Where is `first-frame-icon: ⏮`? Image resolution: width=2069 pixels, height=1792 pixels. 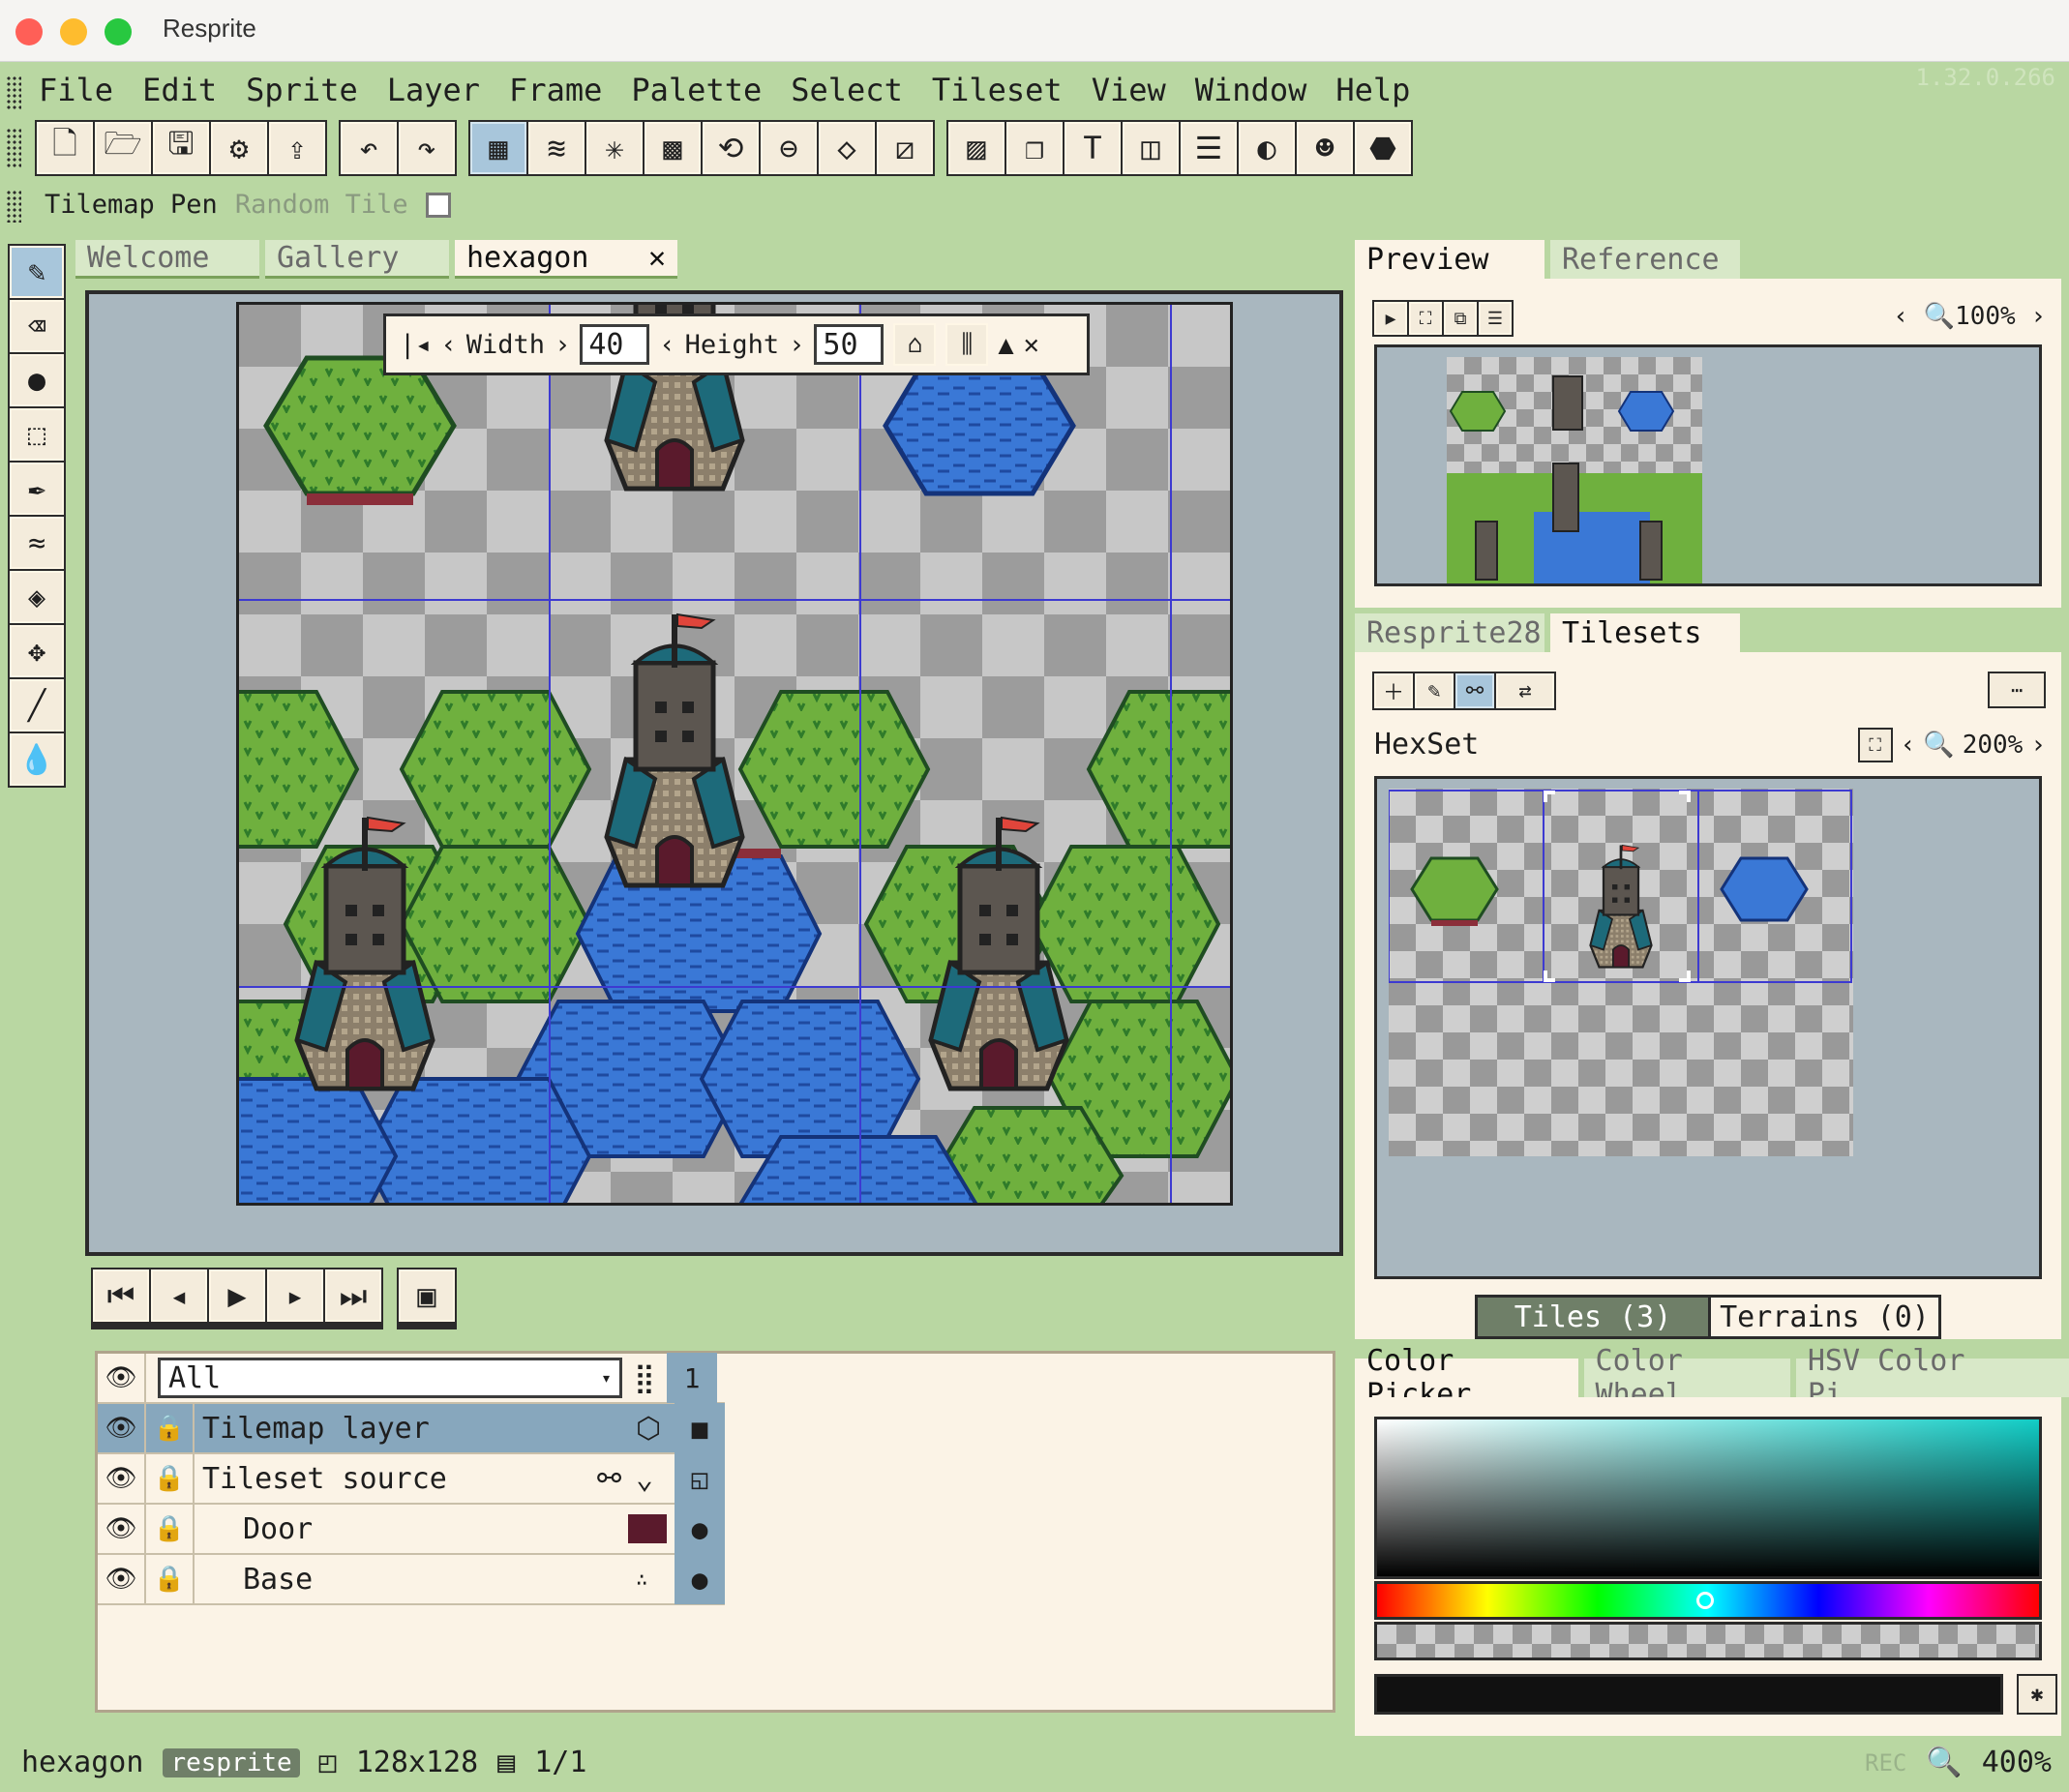 first-frame-icon: ⏮ is located at coordinates (121, 1295).